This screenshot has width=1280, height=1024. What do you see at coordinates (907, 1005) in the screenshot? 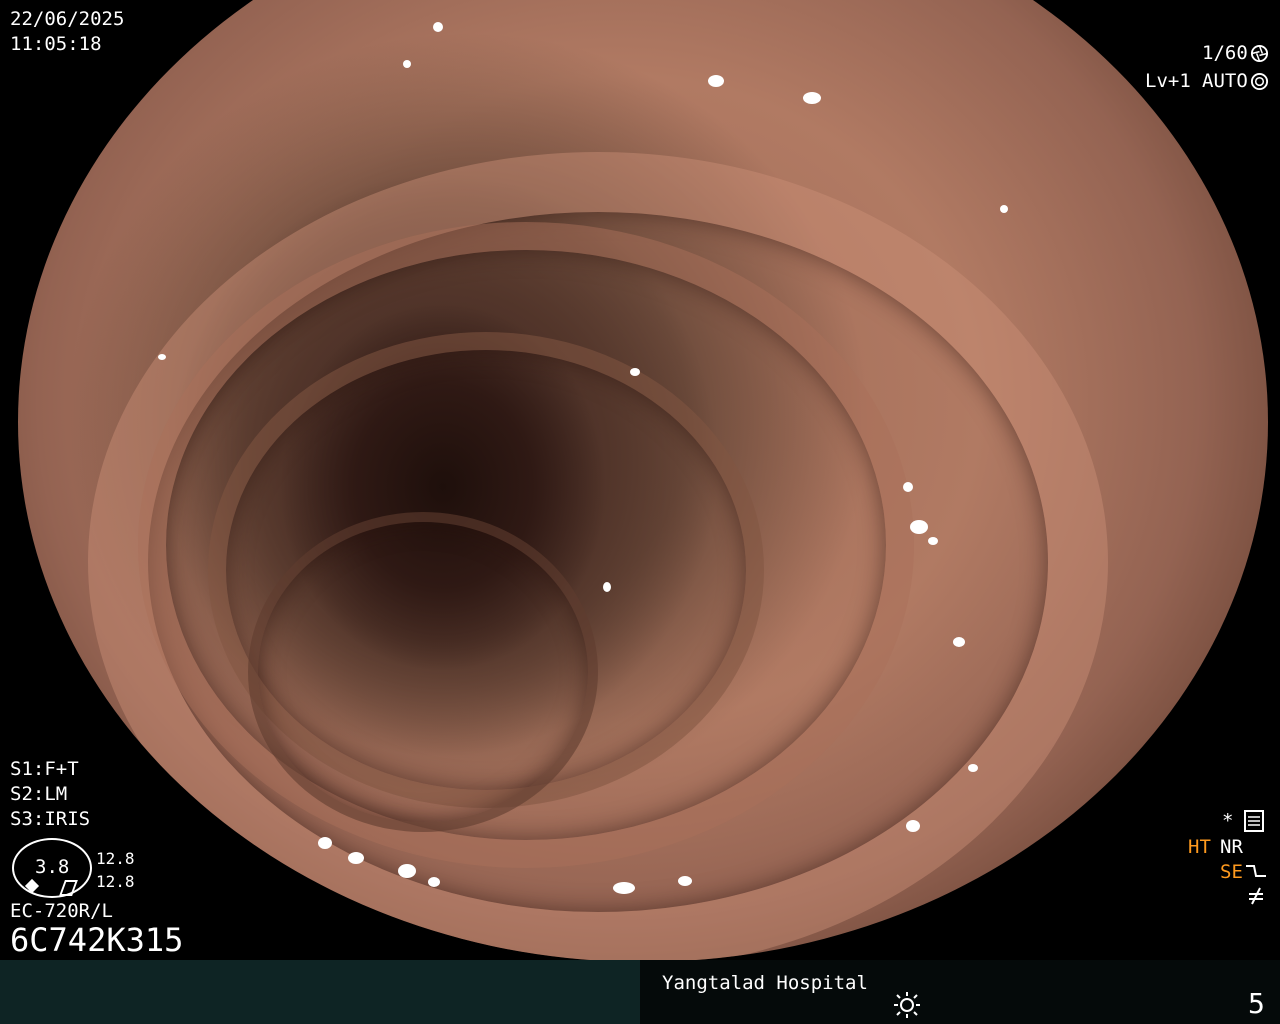
I see `sun-icon` at bounding box center [907, 1005].